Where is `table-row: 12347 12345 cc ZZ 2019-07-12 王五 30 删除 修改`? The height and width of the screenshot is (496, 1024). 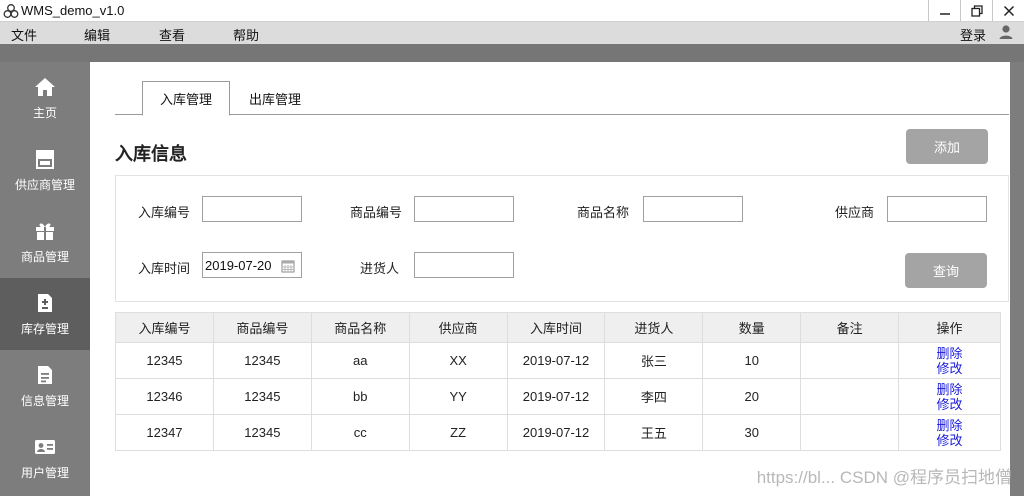
table-row: 12347 12345 cc ZZ 2019-07-12 王五 30 删除 修改 is located at coordinates (558, 432).